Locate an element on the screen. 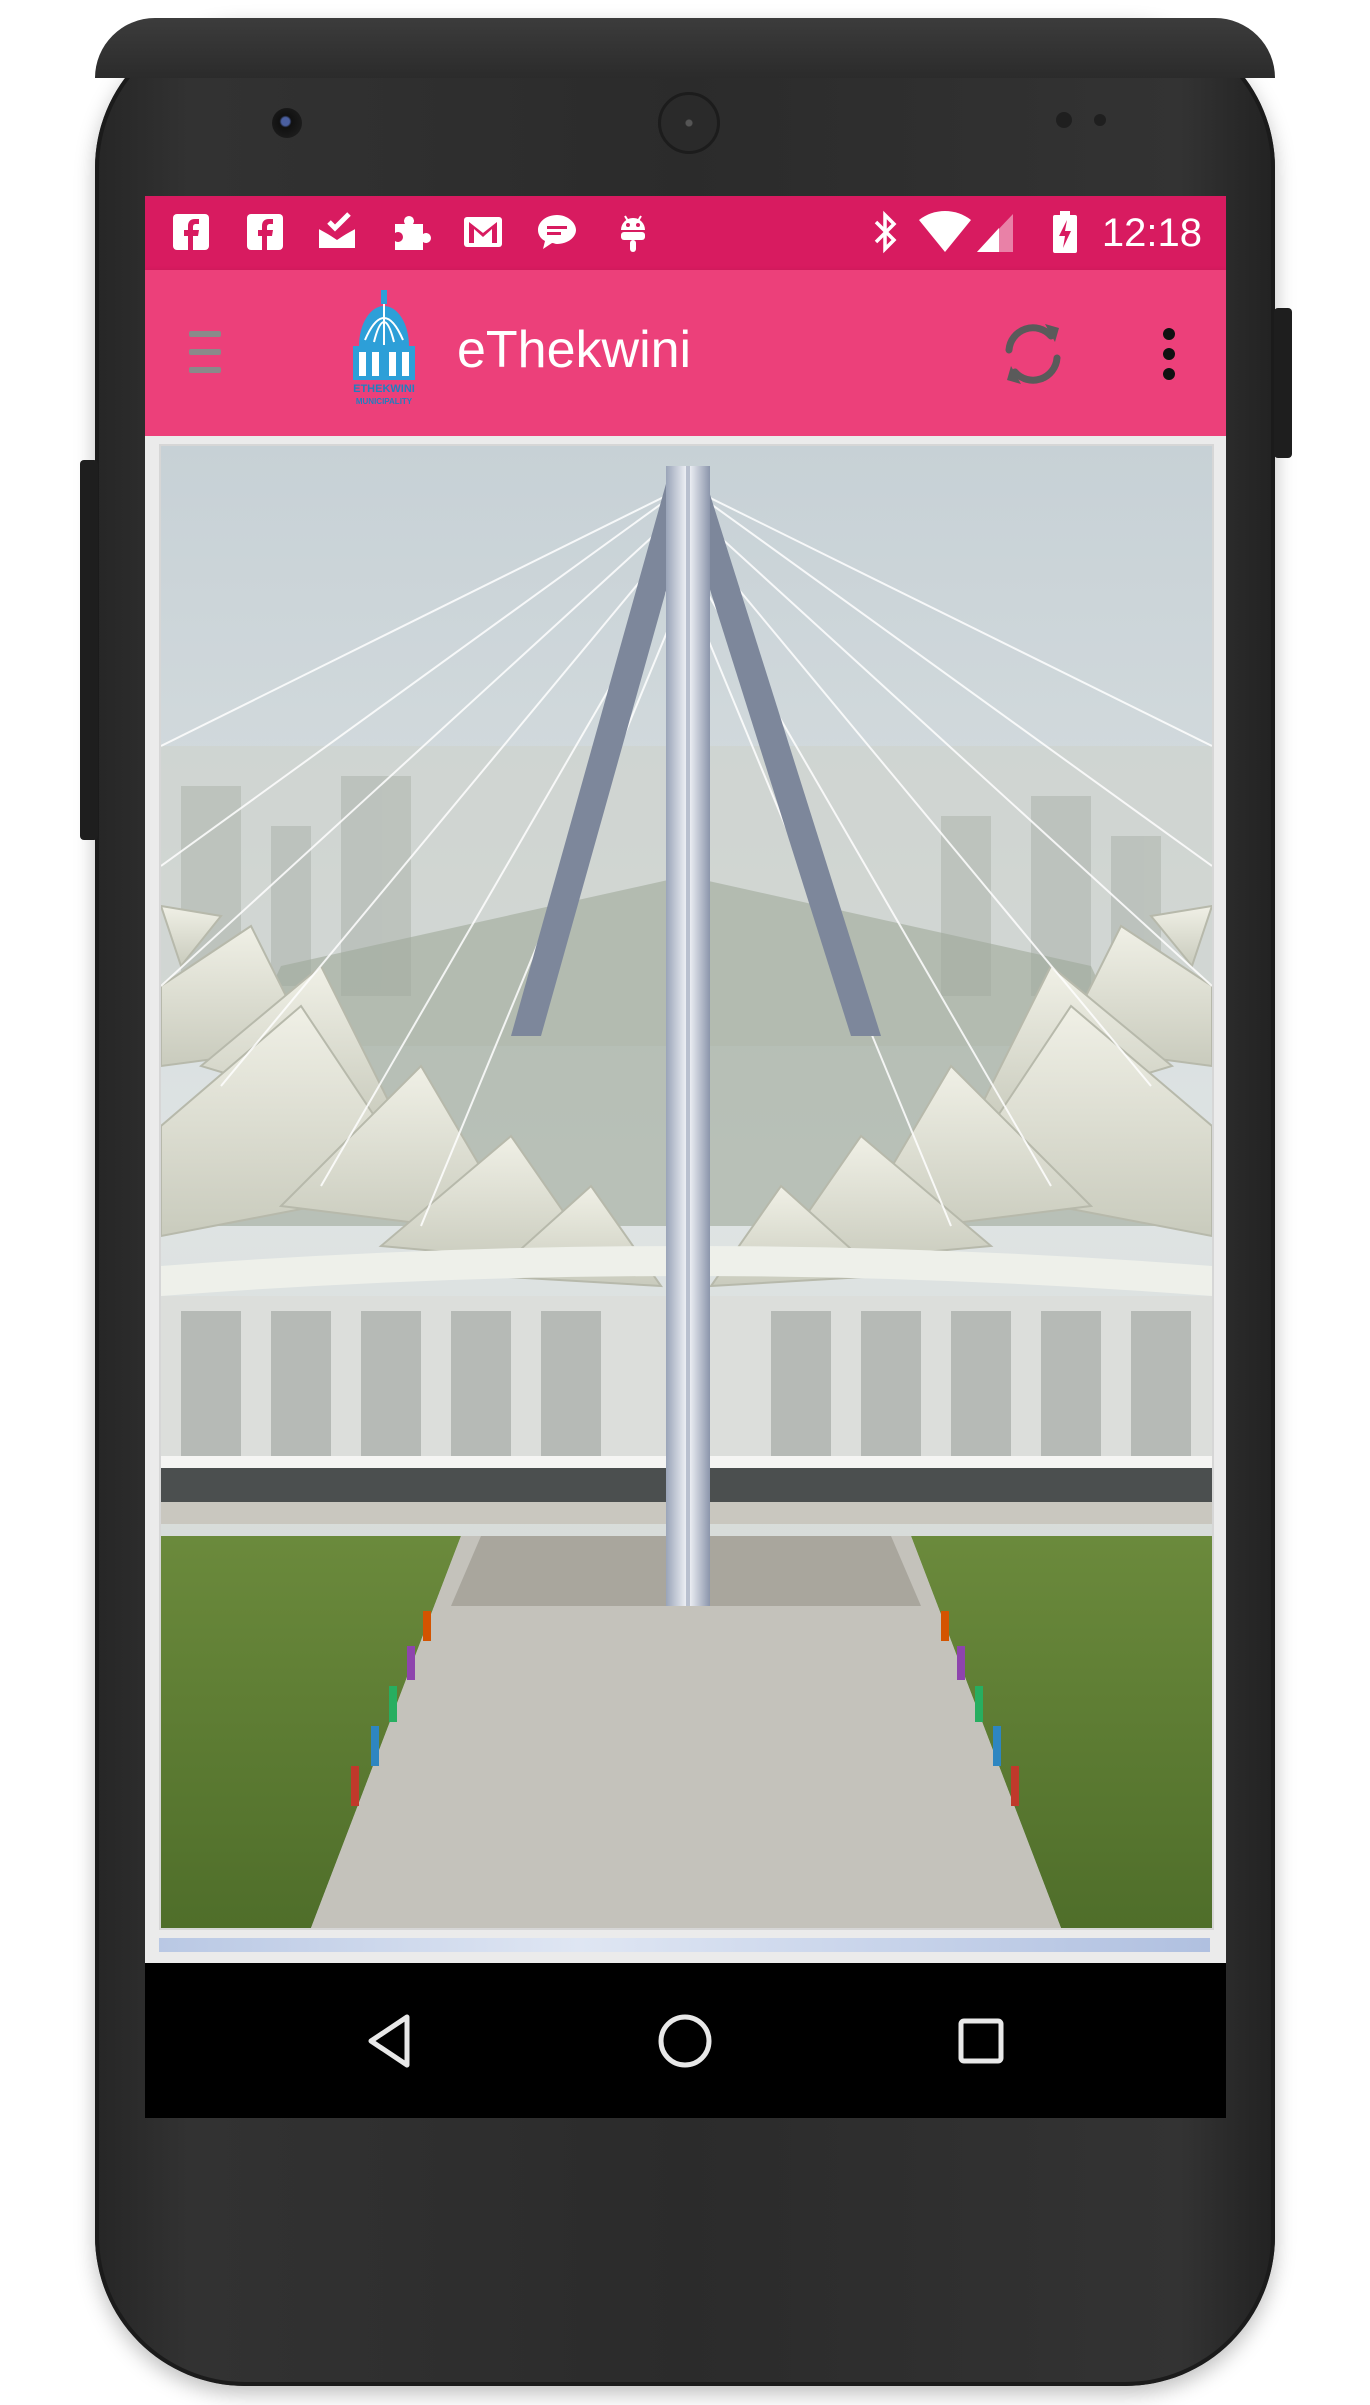 The width and height of the screenshot is (1370, 2405). navigation-bar is located at coordinates (685, 2040).